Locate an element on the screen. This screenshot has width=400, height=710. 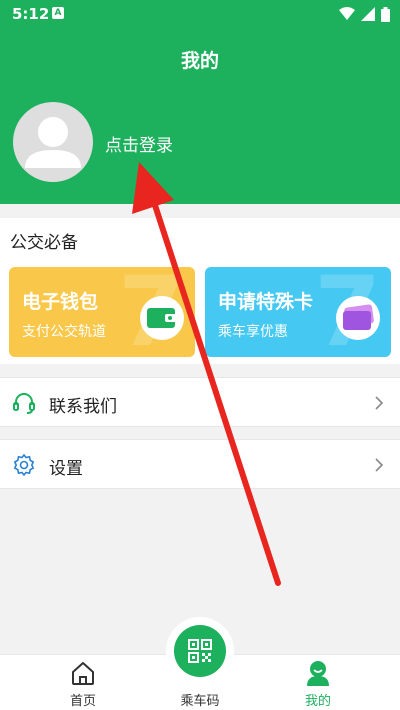
gear-icon is located at coordinates (24, 465).